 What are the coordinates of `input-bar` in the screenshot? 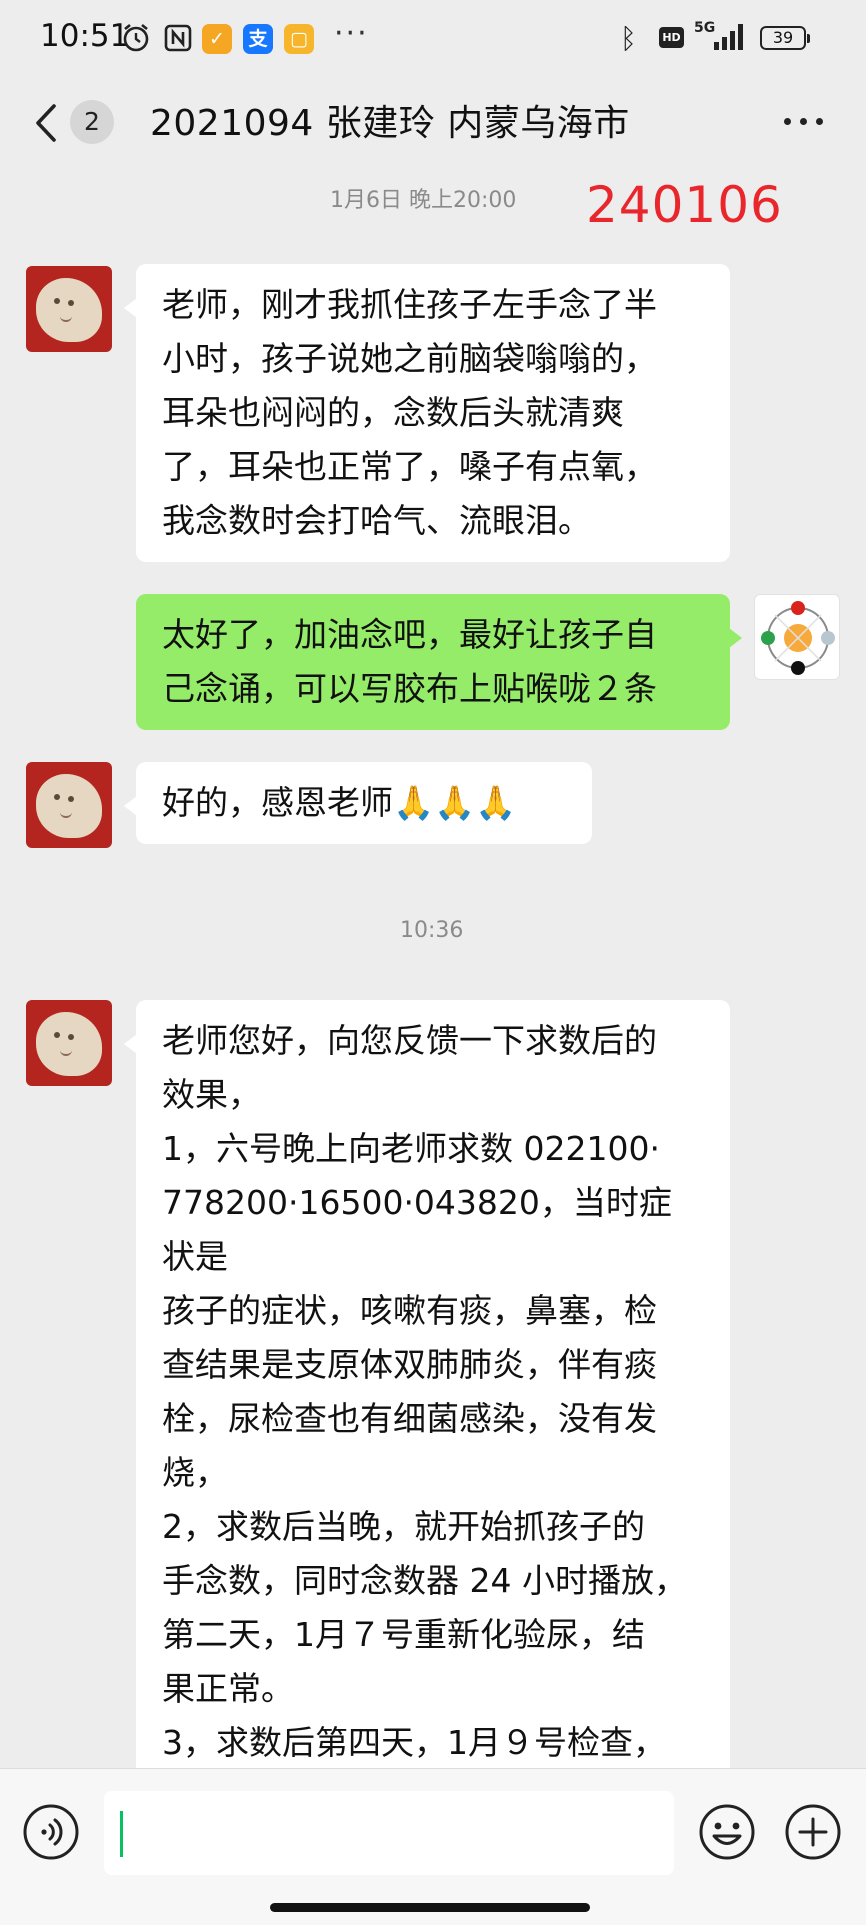 It's located at (433, 1846).